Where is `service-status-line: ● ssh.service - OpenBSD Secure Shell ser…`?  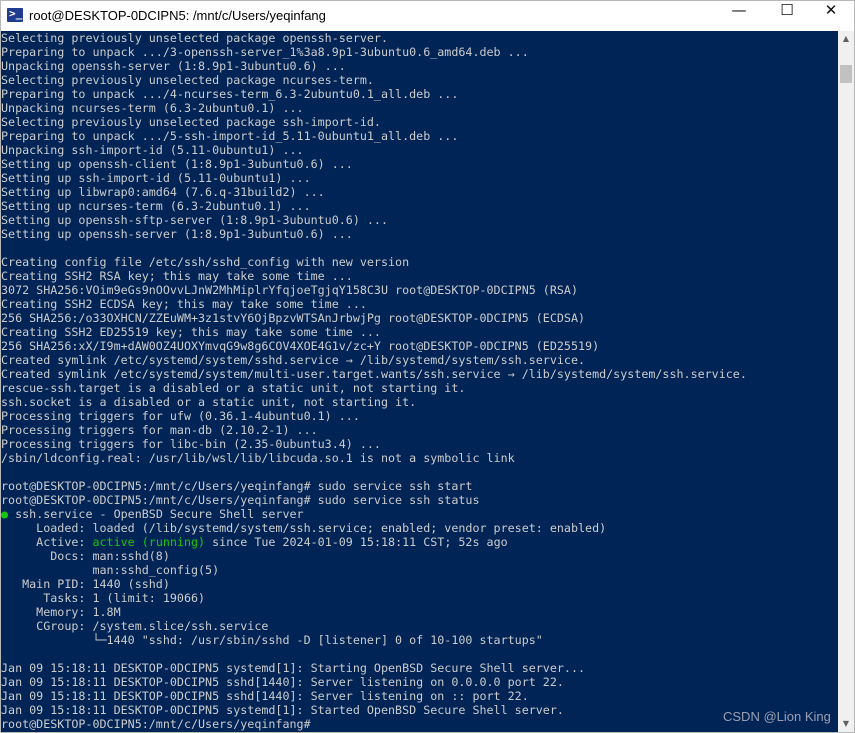 service-status-line: ● ssh.service - OpenBSD Secure Shell ser… is located at coordinates (152, 514).